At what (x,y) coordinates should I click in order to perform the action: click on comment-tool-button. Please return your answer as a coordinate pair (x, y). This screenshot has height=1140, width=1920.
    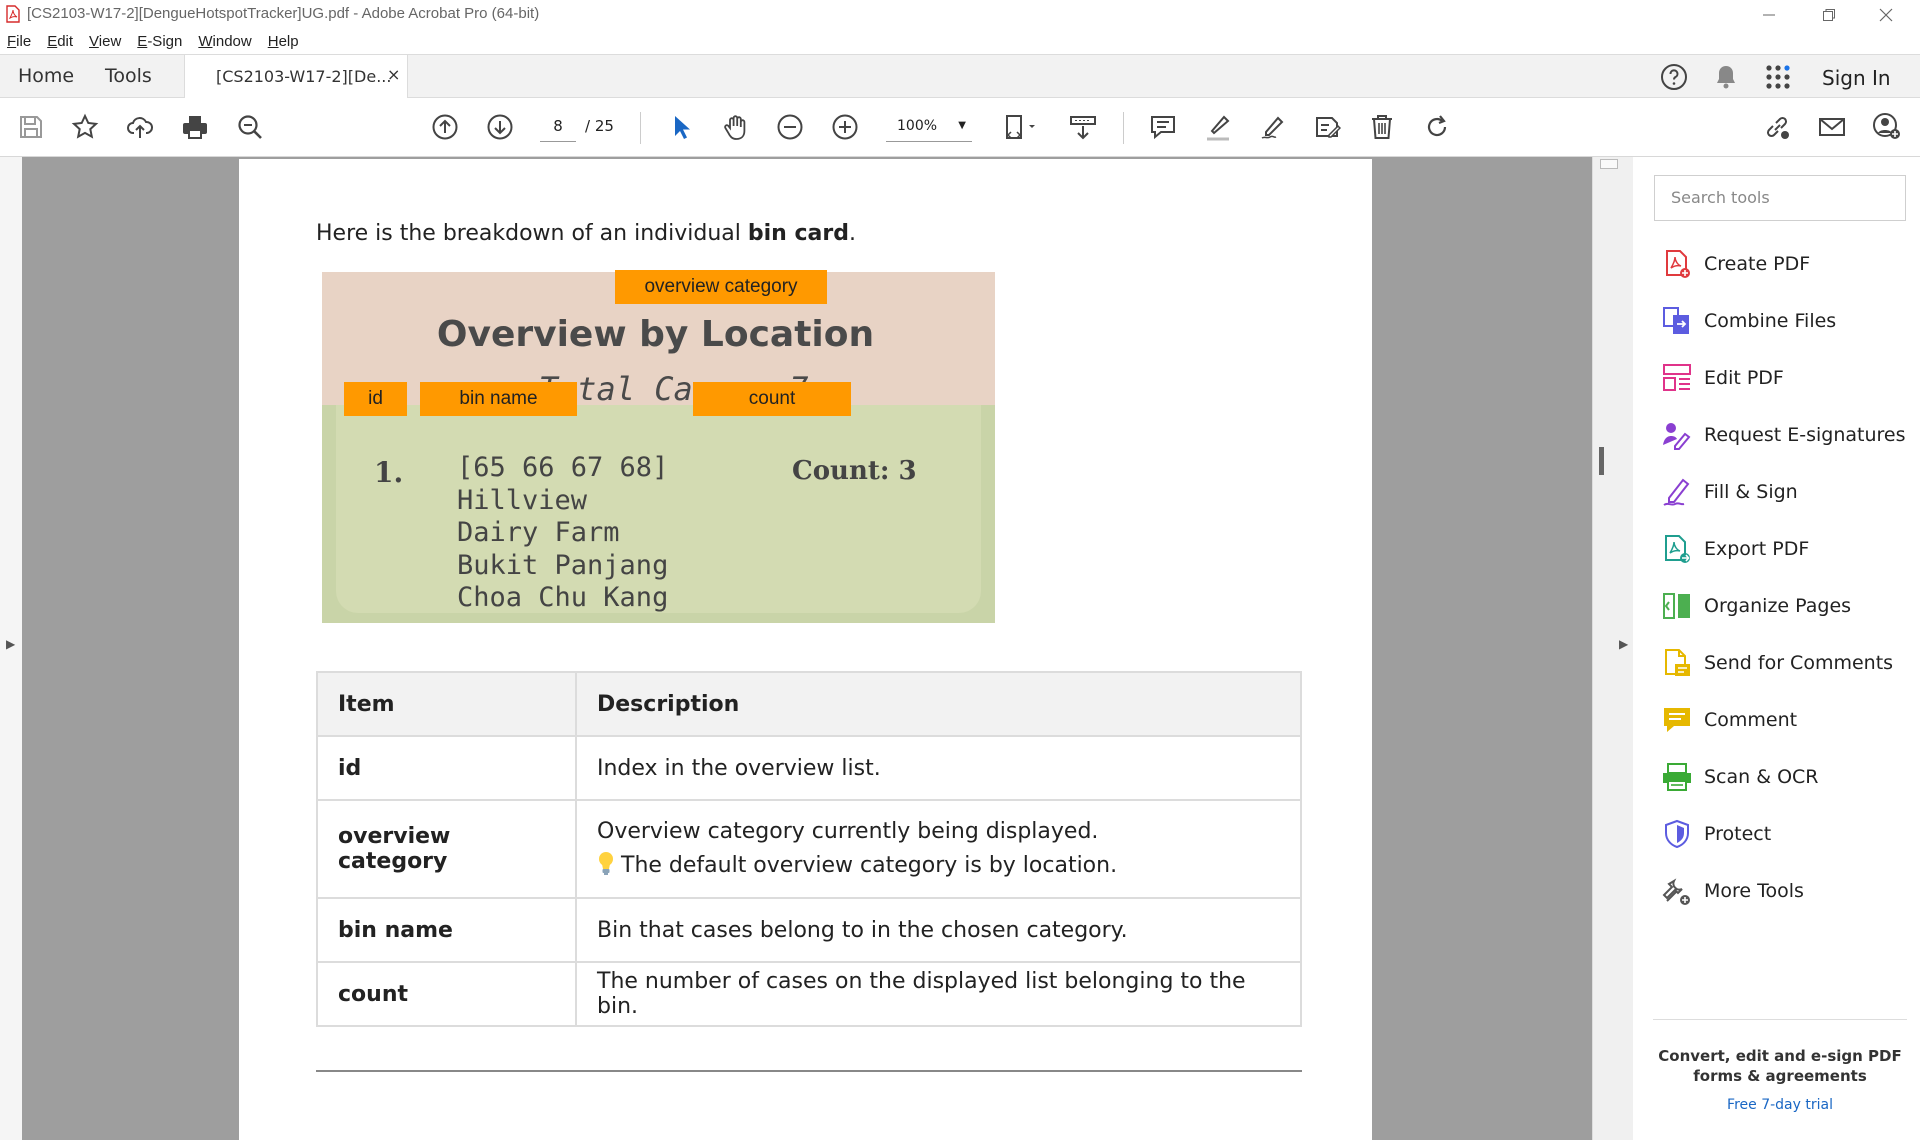
    Looking at the image, I should click on (1163, 127).